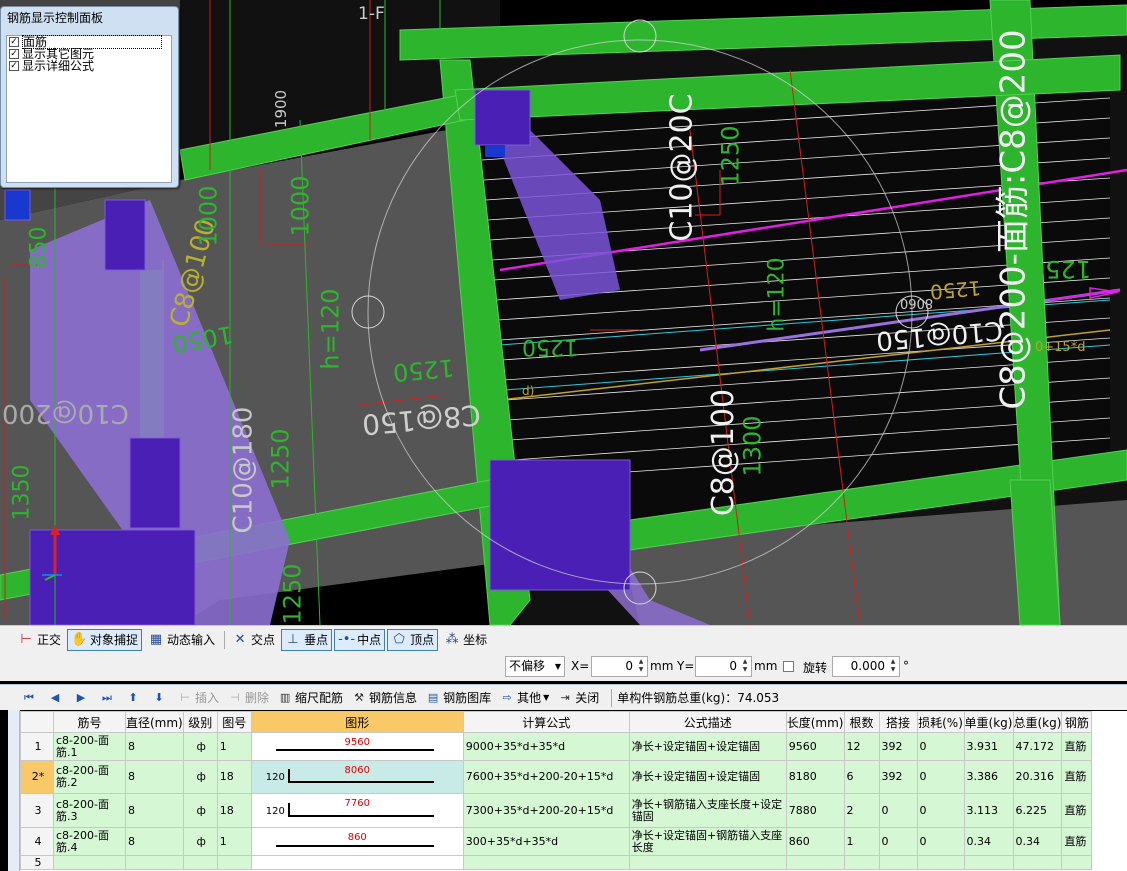  What do you see at coordinates (788, 666) in the screenshot?
I see `rotate-checkbox` at bounding box center [788, 666].